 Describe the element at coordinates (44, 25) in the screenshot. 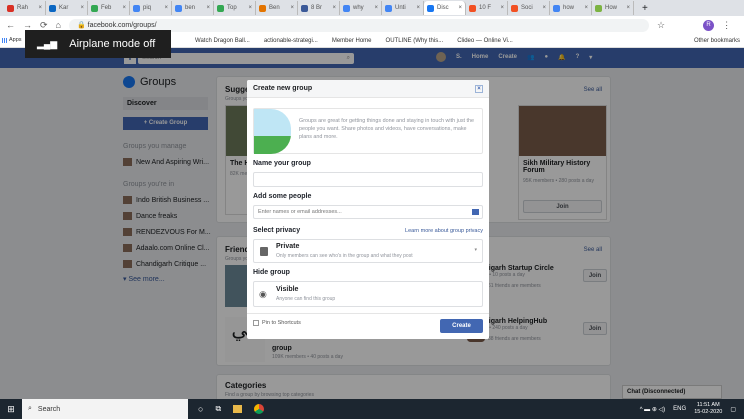

I see `reload-icon: ⟳` at that location.